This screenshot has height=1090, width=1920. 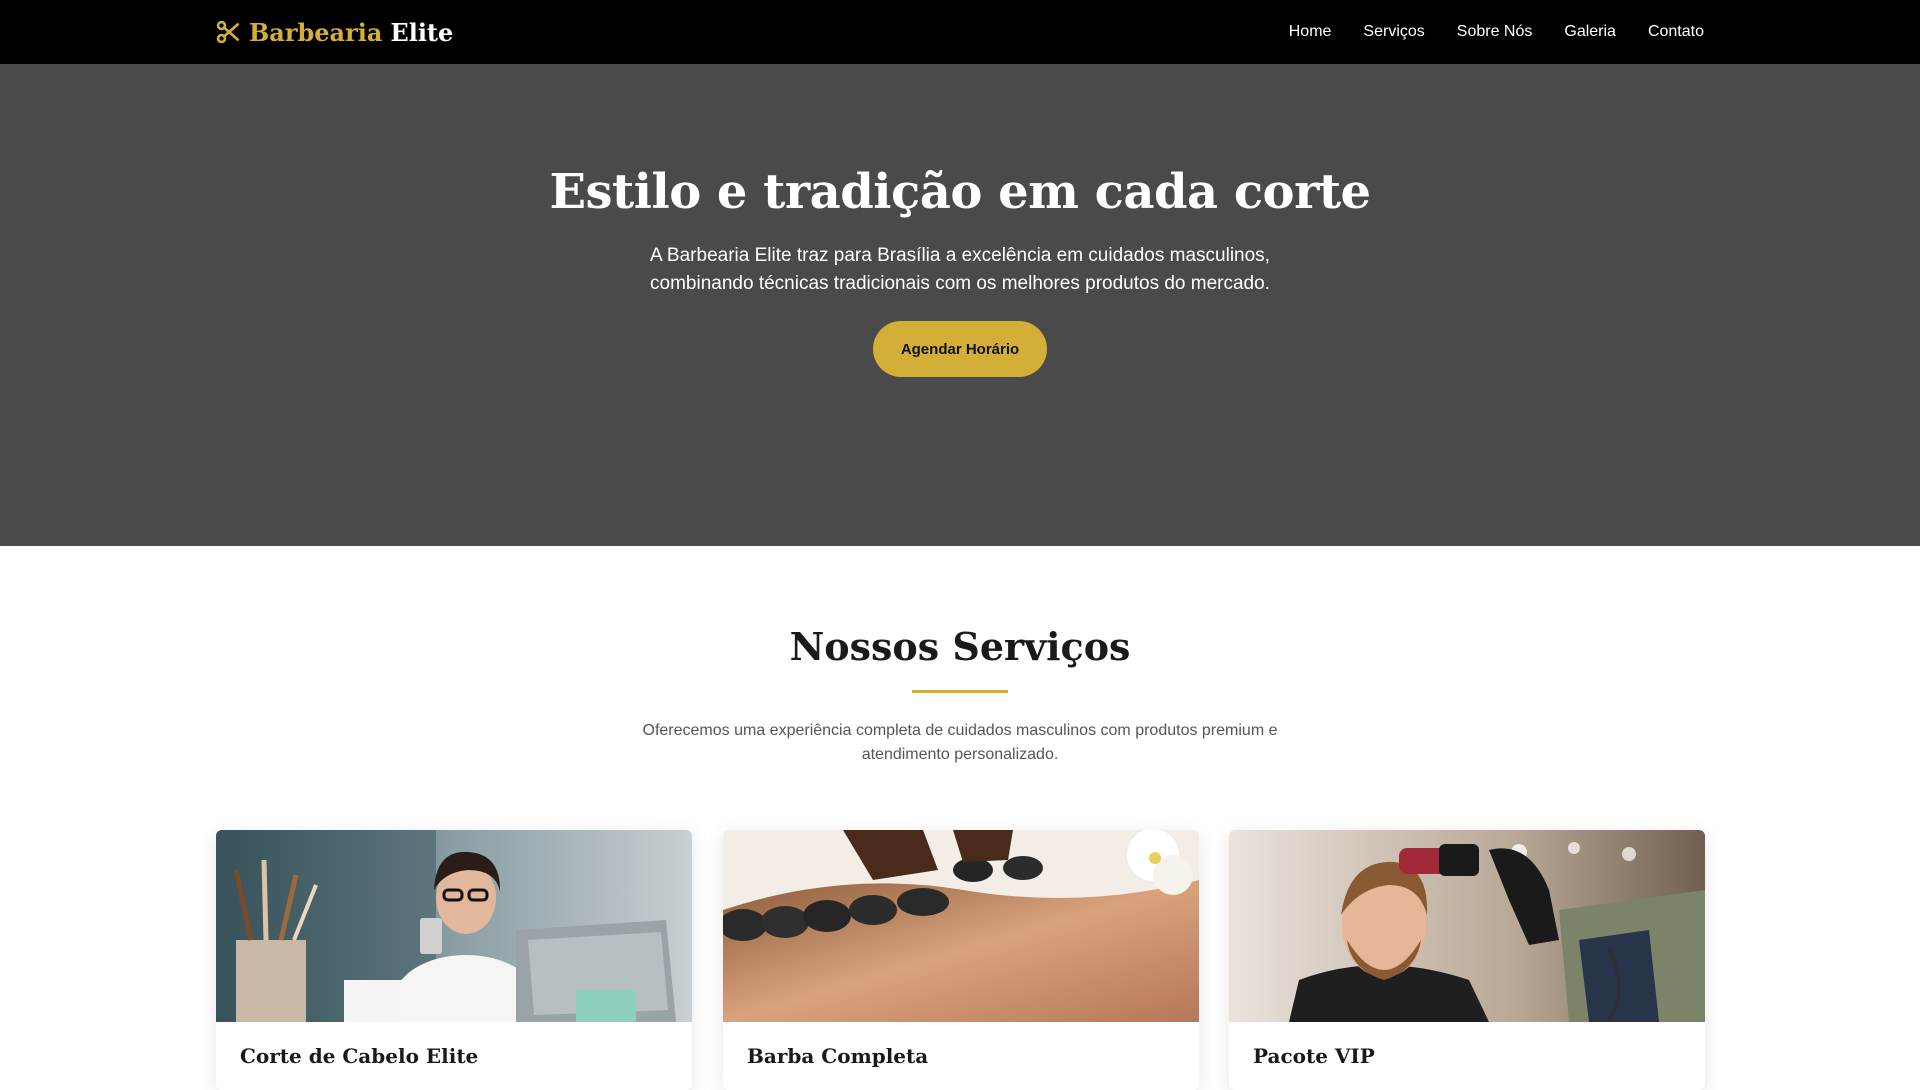 I want to click on nav-link-galeria: Galeria, so click(x=1590, y=32).